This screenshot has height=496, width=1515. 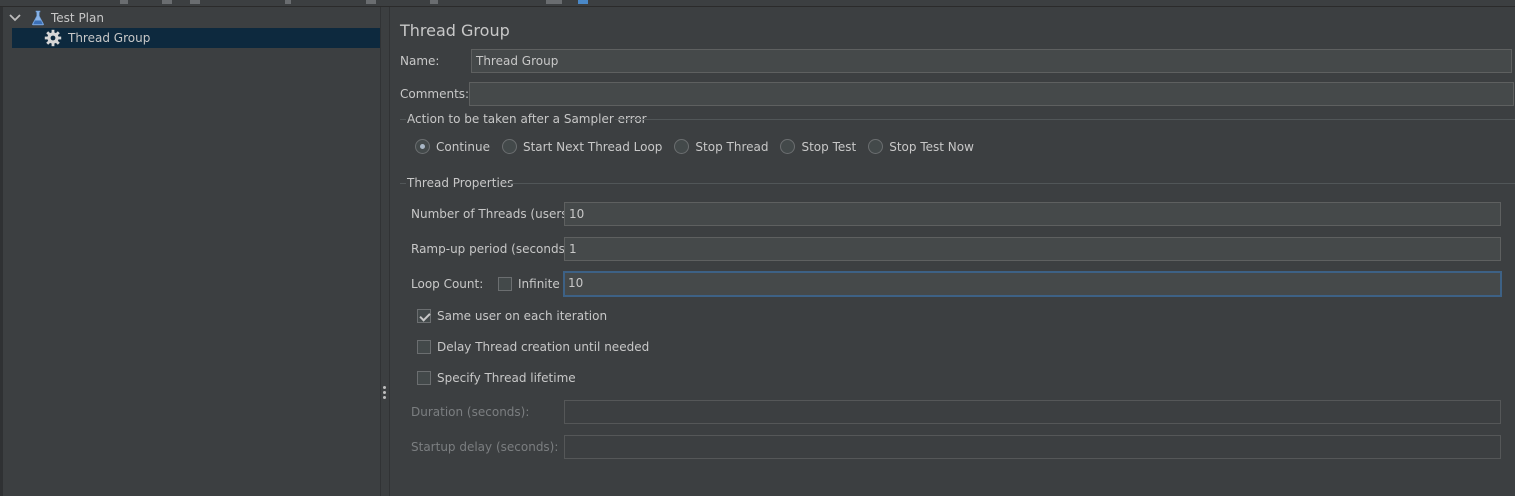 I want to click on same-user-checkbox: Same user on each iteration, so click(x=512, y=316).